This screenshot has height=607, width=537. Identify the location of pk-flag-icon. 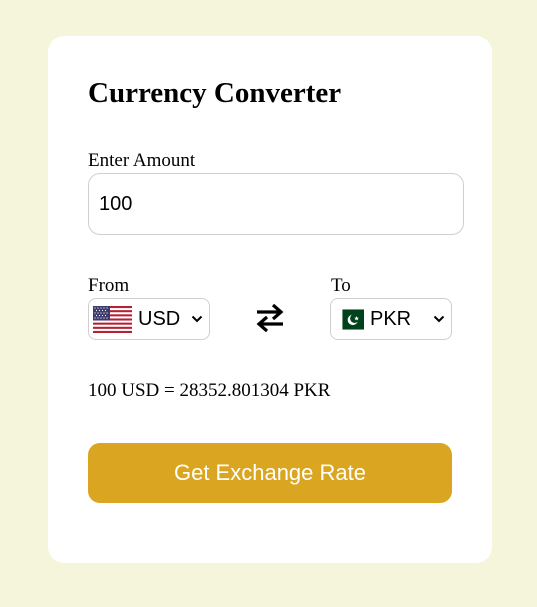
(349, 319).